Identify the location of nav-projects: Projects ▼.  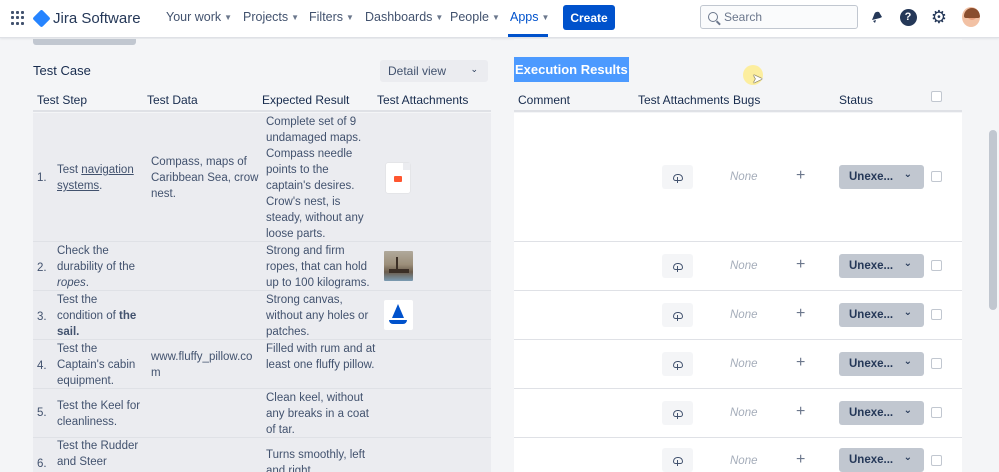
(271, 17).